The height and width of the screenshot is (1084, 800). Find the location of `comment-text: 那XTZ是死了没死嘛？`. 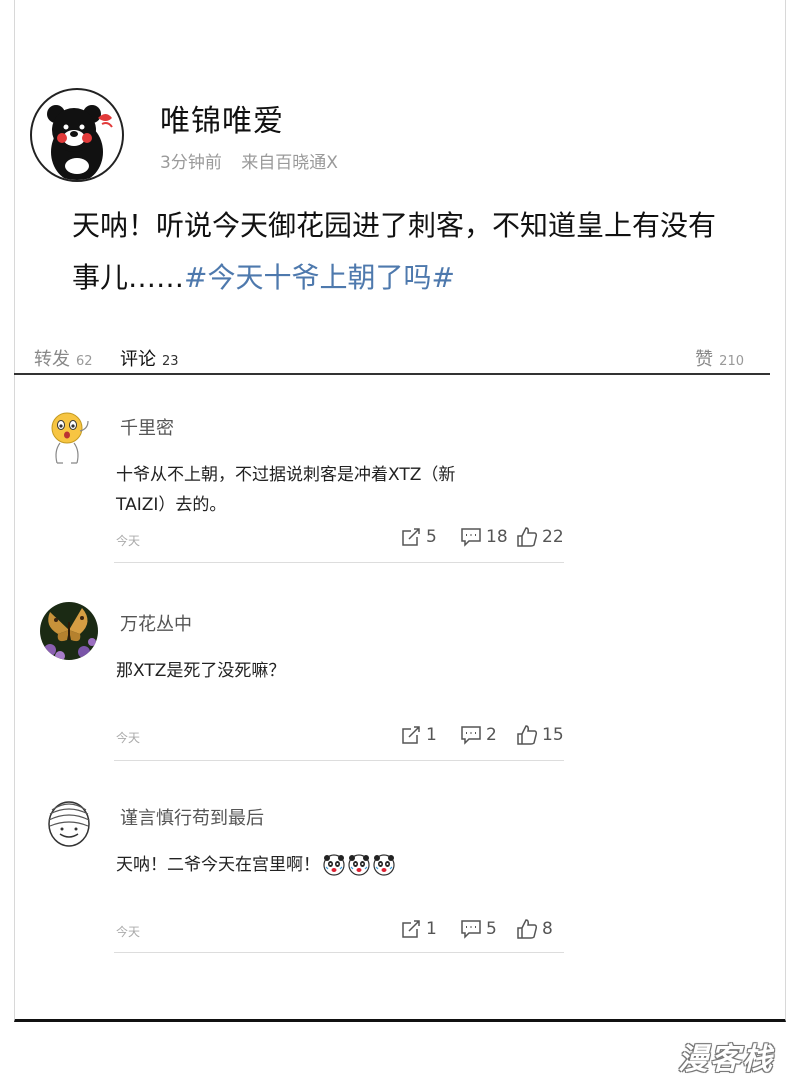

comment-text: 那XTZ是死了没死嘛？ is located at coordinates (201, 671).